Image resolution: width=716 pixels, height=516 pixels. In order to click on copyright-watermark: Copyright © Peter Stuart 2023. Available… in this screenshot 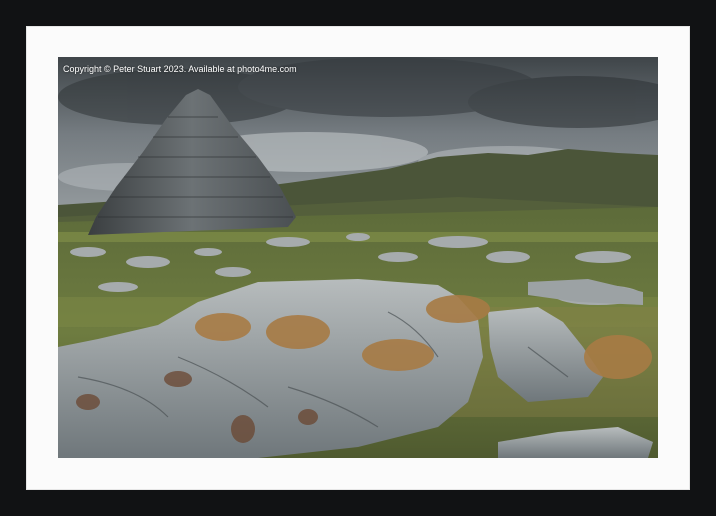, I will do `click(180, 69)`.